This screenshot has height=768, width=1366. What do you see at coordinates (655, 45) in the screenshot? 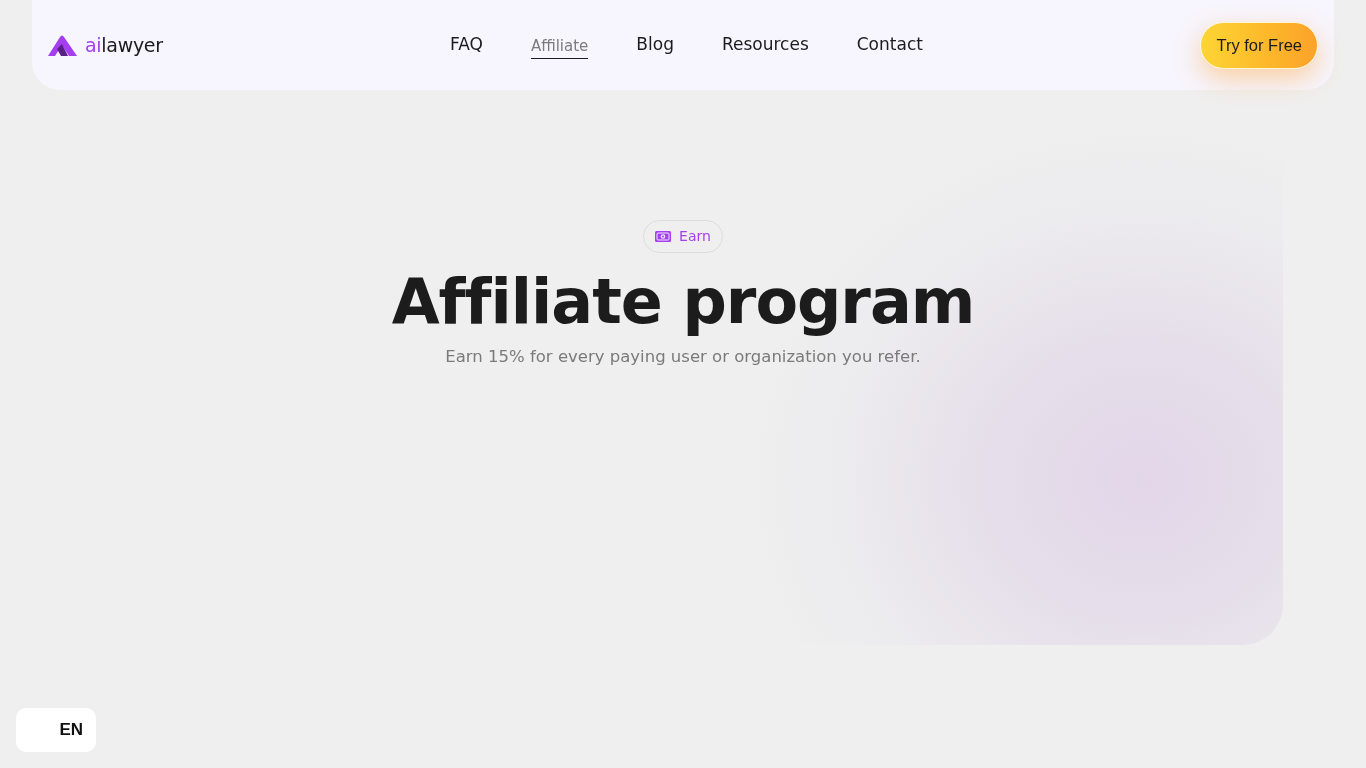
I see `nav-link: Blog` at bounding box center [655, 45].